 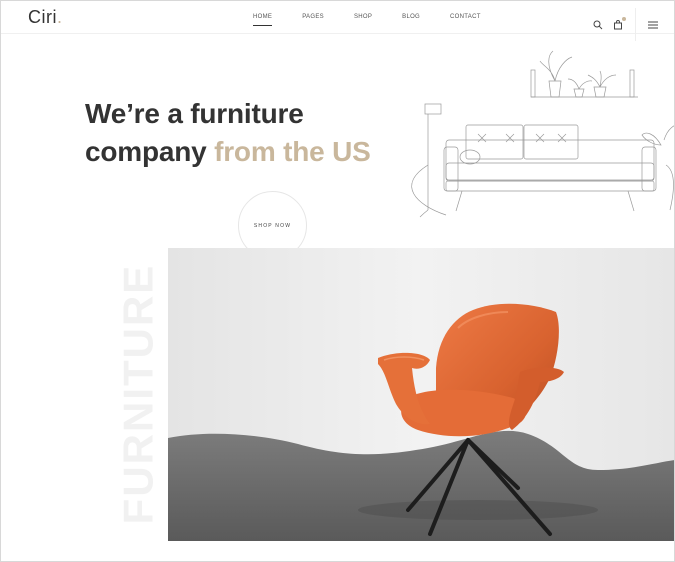 What do you see at coordinates (262, 19) in the screenshot?
I see `nav-home: HOME` at bounding box center [262, 19].